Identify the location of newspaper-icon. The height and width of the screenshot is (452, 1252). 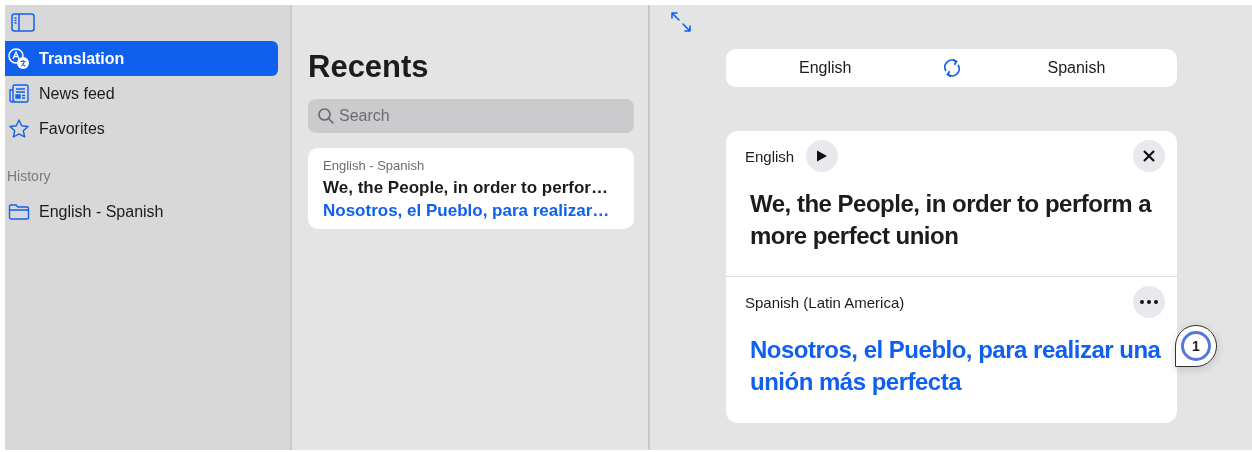
(19, 93).